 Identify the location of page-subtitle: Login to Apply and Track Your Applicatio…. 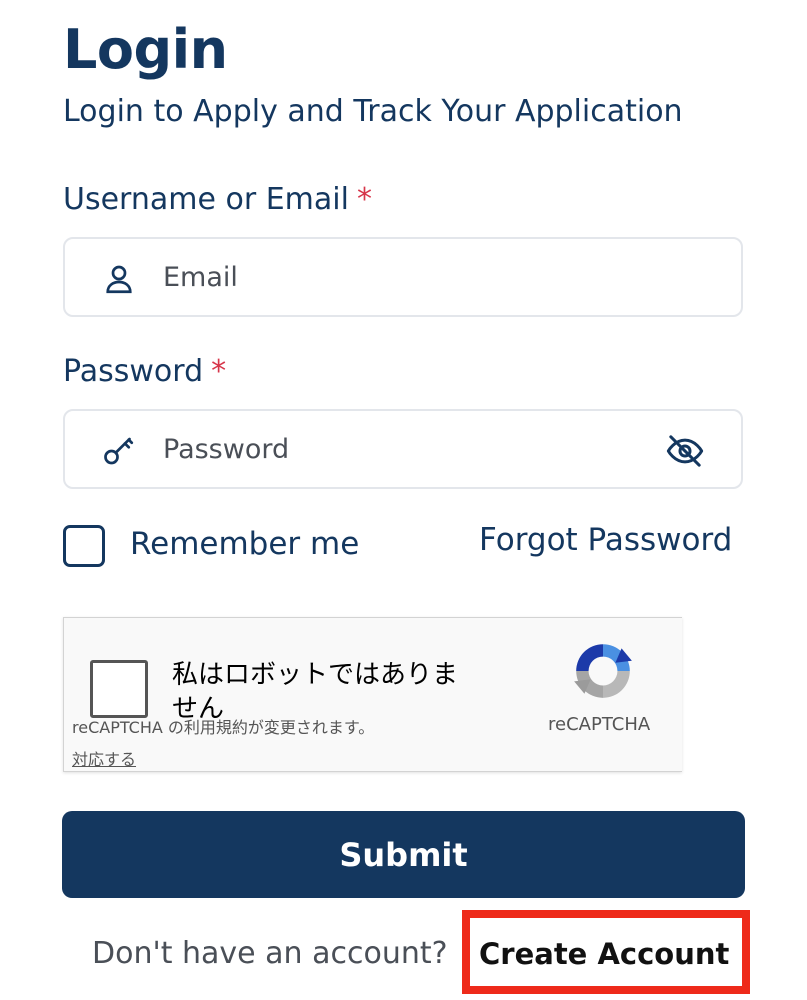
(373, 111).